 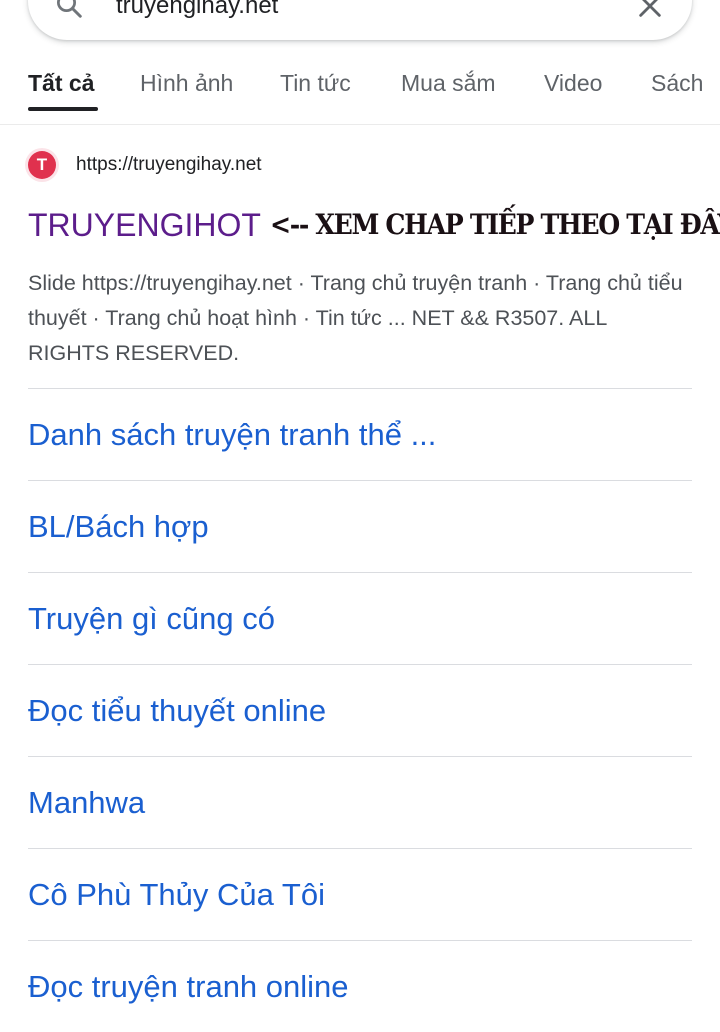 I want to click on search-icon, so click(x=69, y=10).